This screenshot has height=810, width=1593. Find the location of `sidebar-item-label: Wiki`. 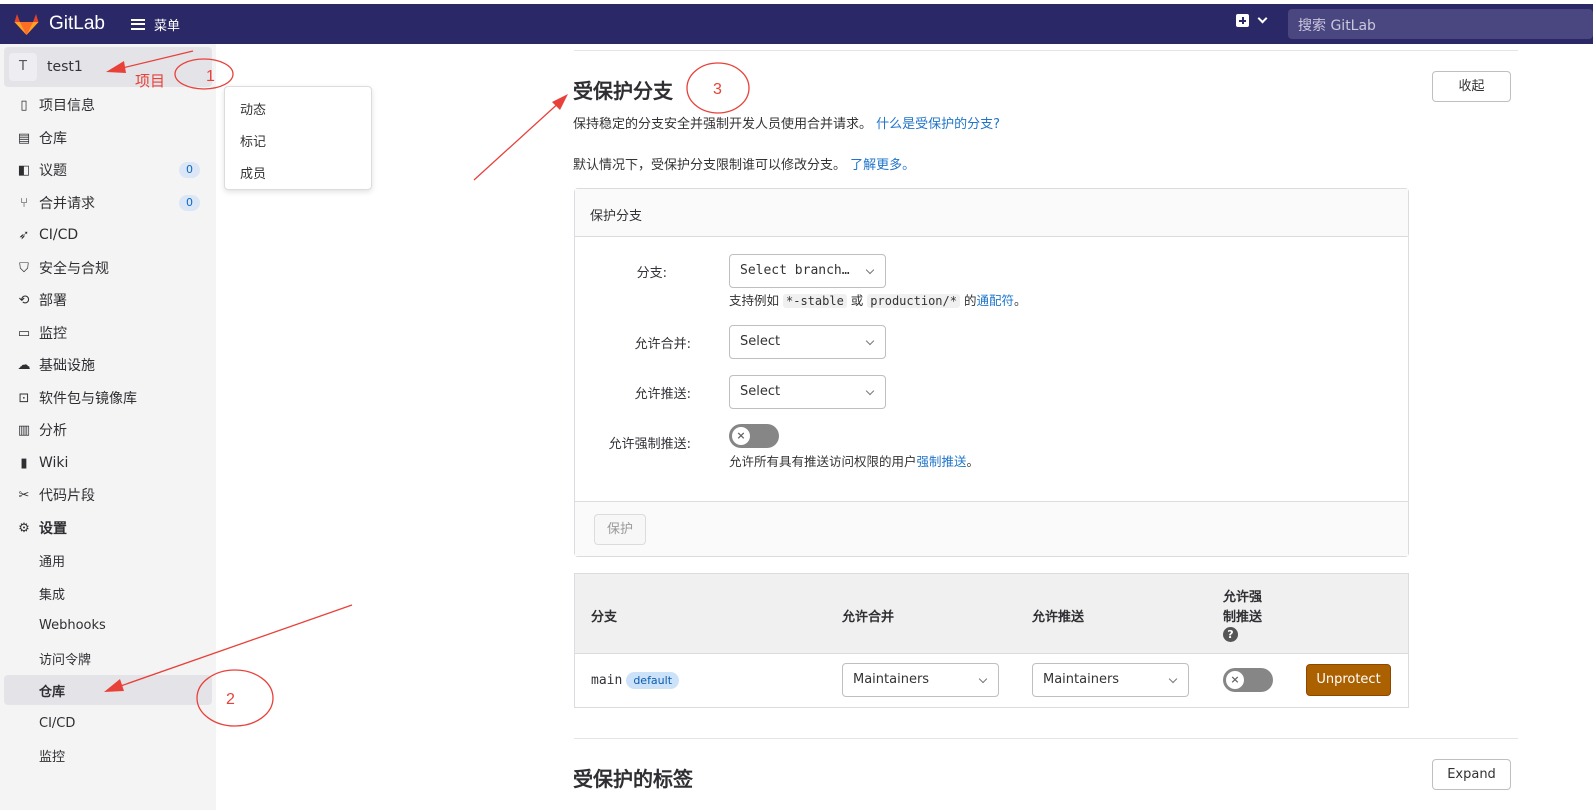

sidebar-item-label: Wiki is located at coordinates (54, 463).